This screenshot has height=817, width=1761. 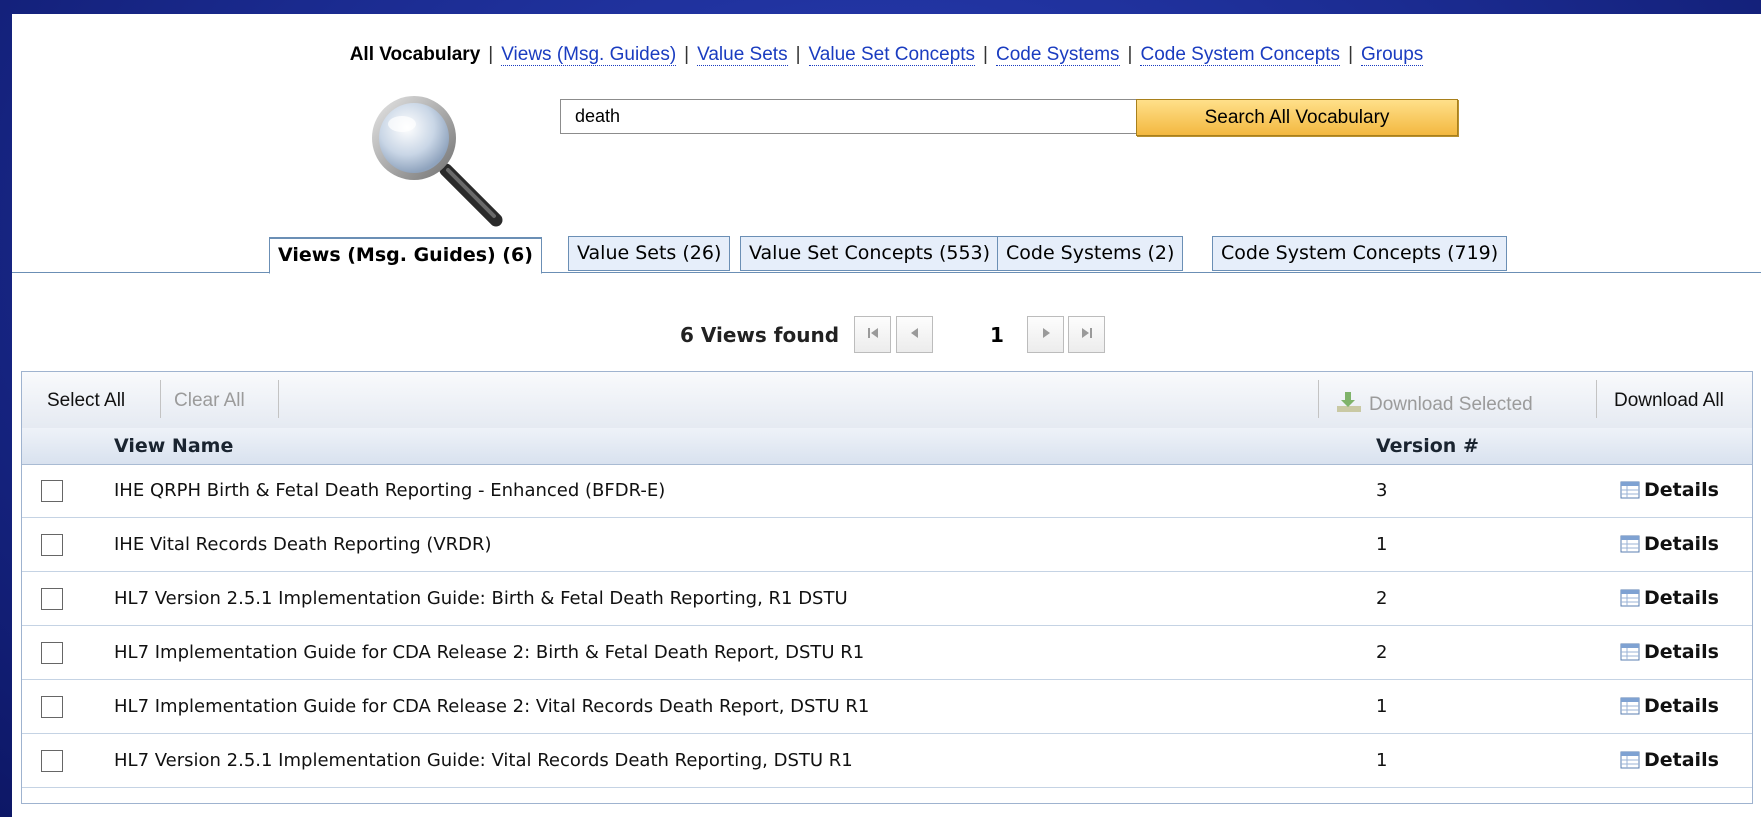 I want to click on download-selected-button: Download Selected, so click(x=1434, y=403).